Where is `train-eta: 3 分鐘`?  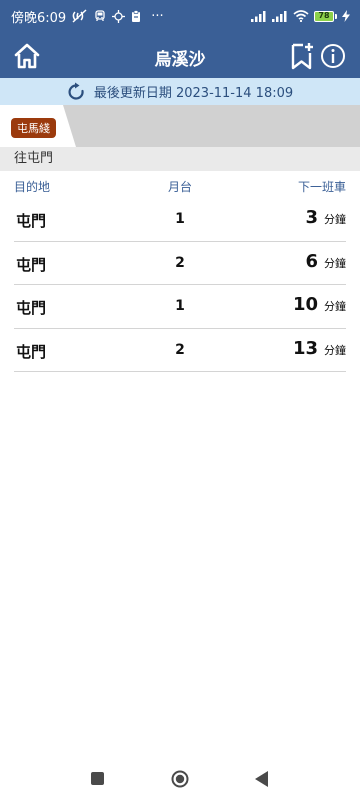 train-eta: 3 分鐘 is located at coordinates (325, 217).